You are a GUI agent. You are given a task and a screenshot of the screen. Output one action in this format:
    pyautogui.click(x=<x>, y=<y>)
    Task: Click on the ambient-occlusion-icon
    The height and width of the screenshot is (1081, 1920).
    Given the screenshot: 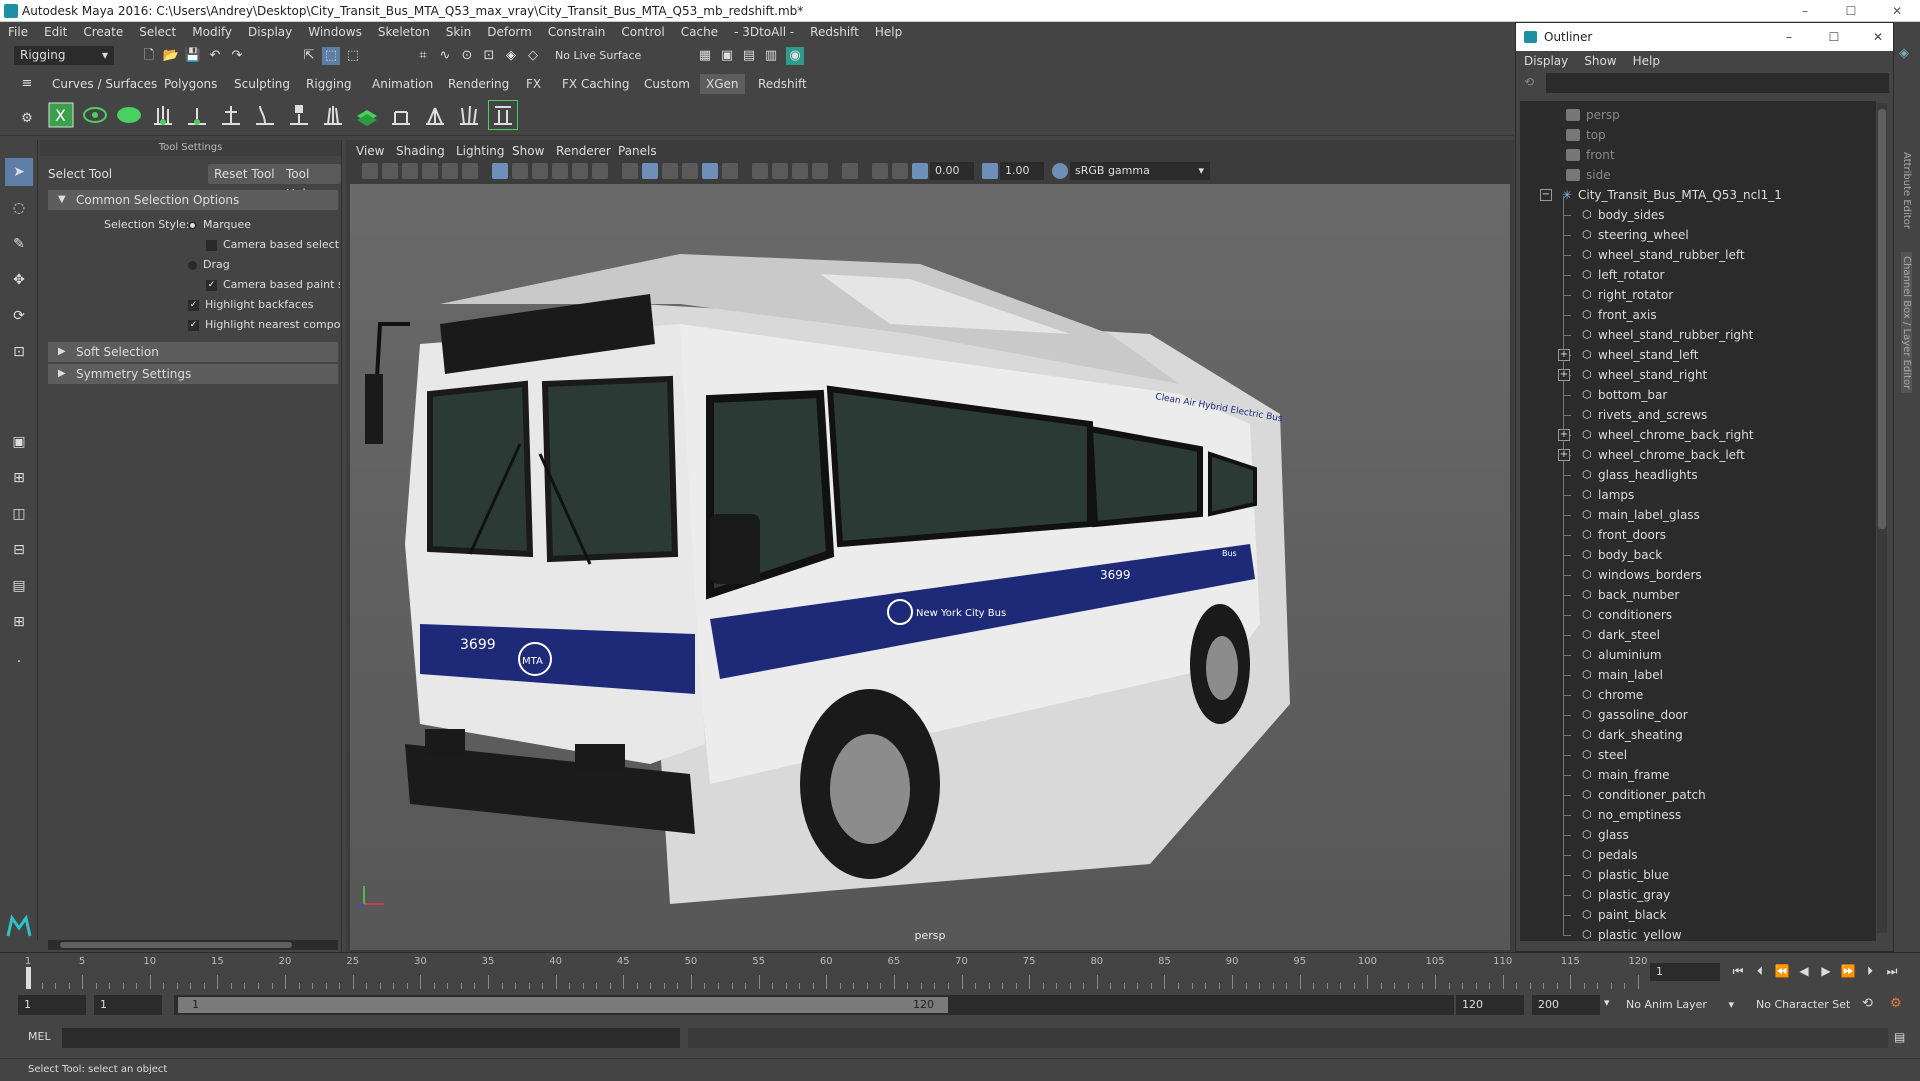 What is the action you would take?
    pyautogui.click(x=760, y=171)
    